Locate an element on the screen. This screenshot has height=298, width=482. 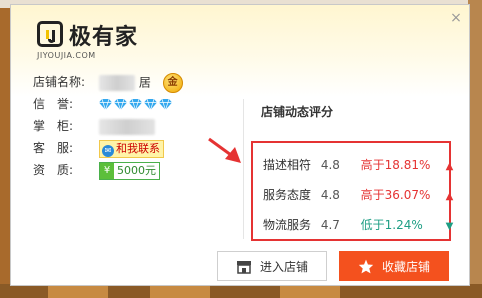
keeper-row: 掌 柜: is located at coordinates (133, 126).